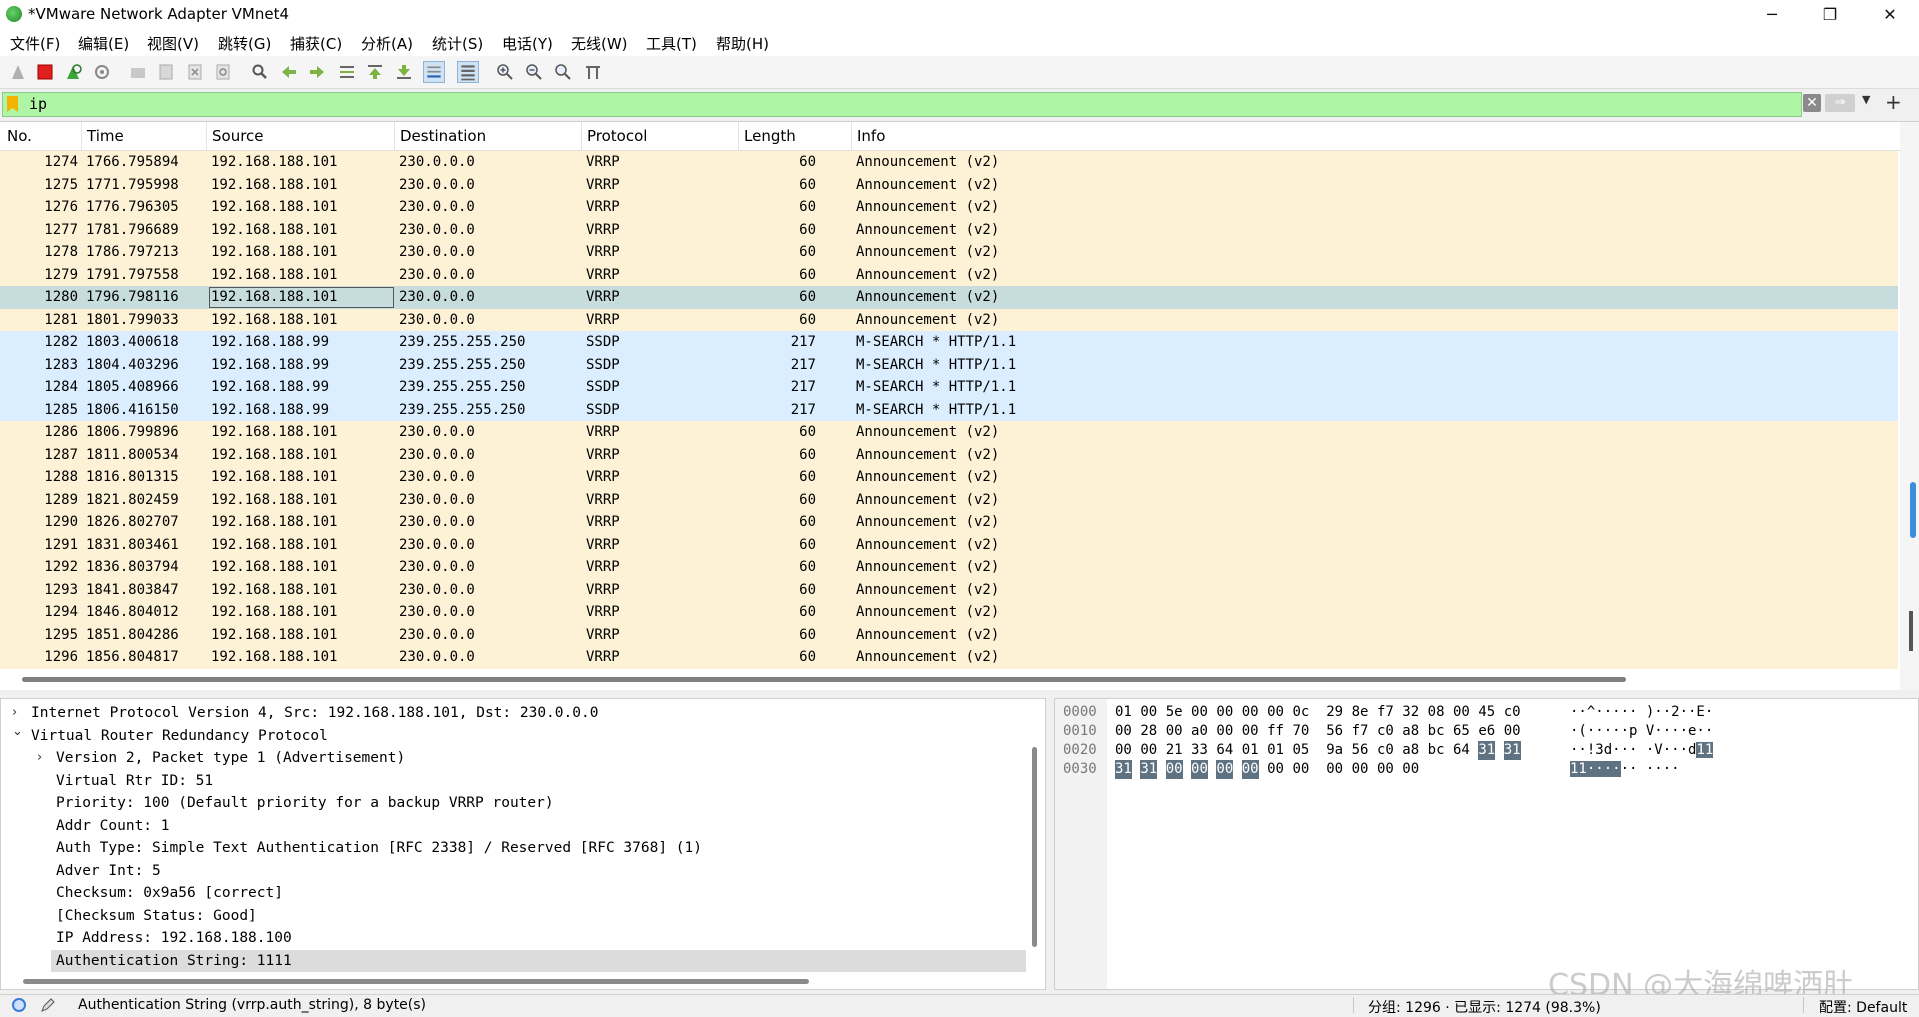  What do you see at coordinates (516, 736) in the screenshot?
I see `detail-tree-item: ⌄ Virtual Router Redundancy Protocol` at bounding box center [516, 736].